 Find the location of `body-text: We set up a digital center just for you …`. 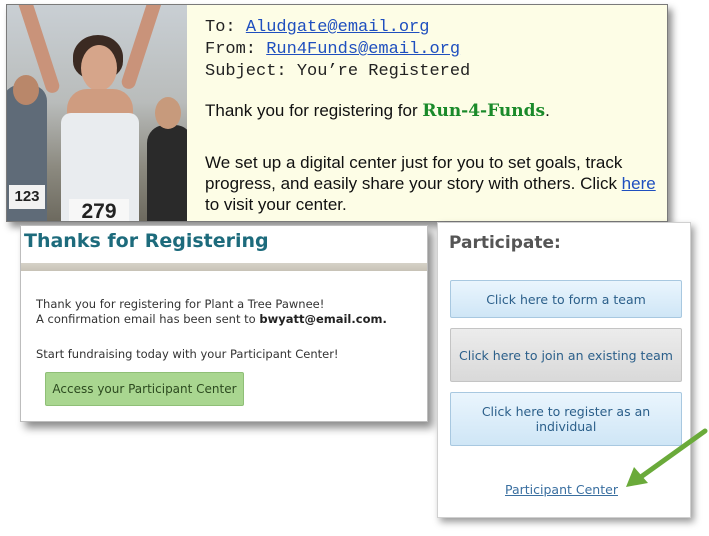

body-text: We set up a digital center just for you … is located at coordinates (414, 173).